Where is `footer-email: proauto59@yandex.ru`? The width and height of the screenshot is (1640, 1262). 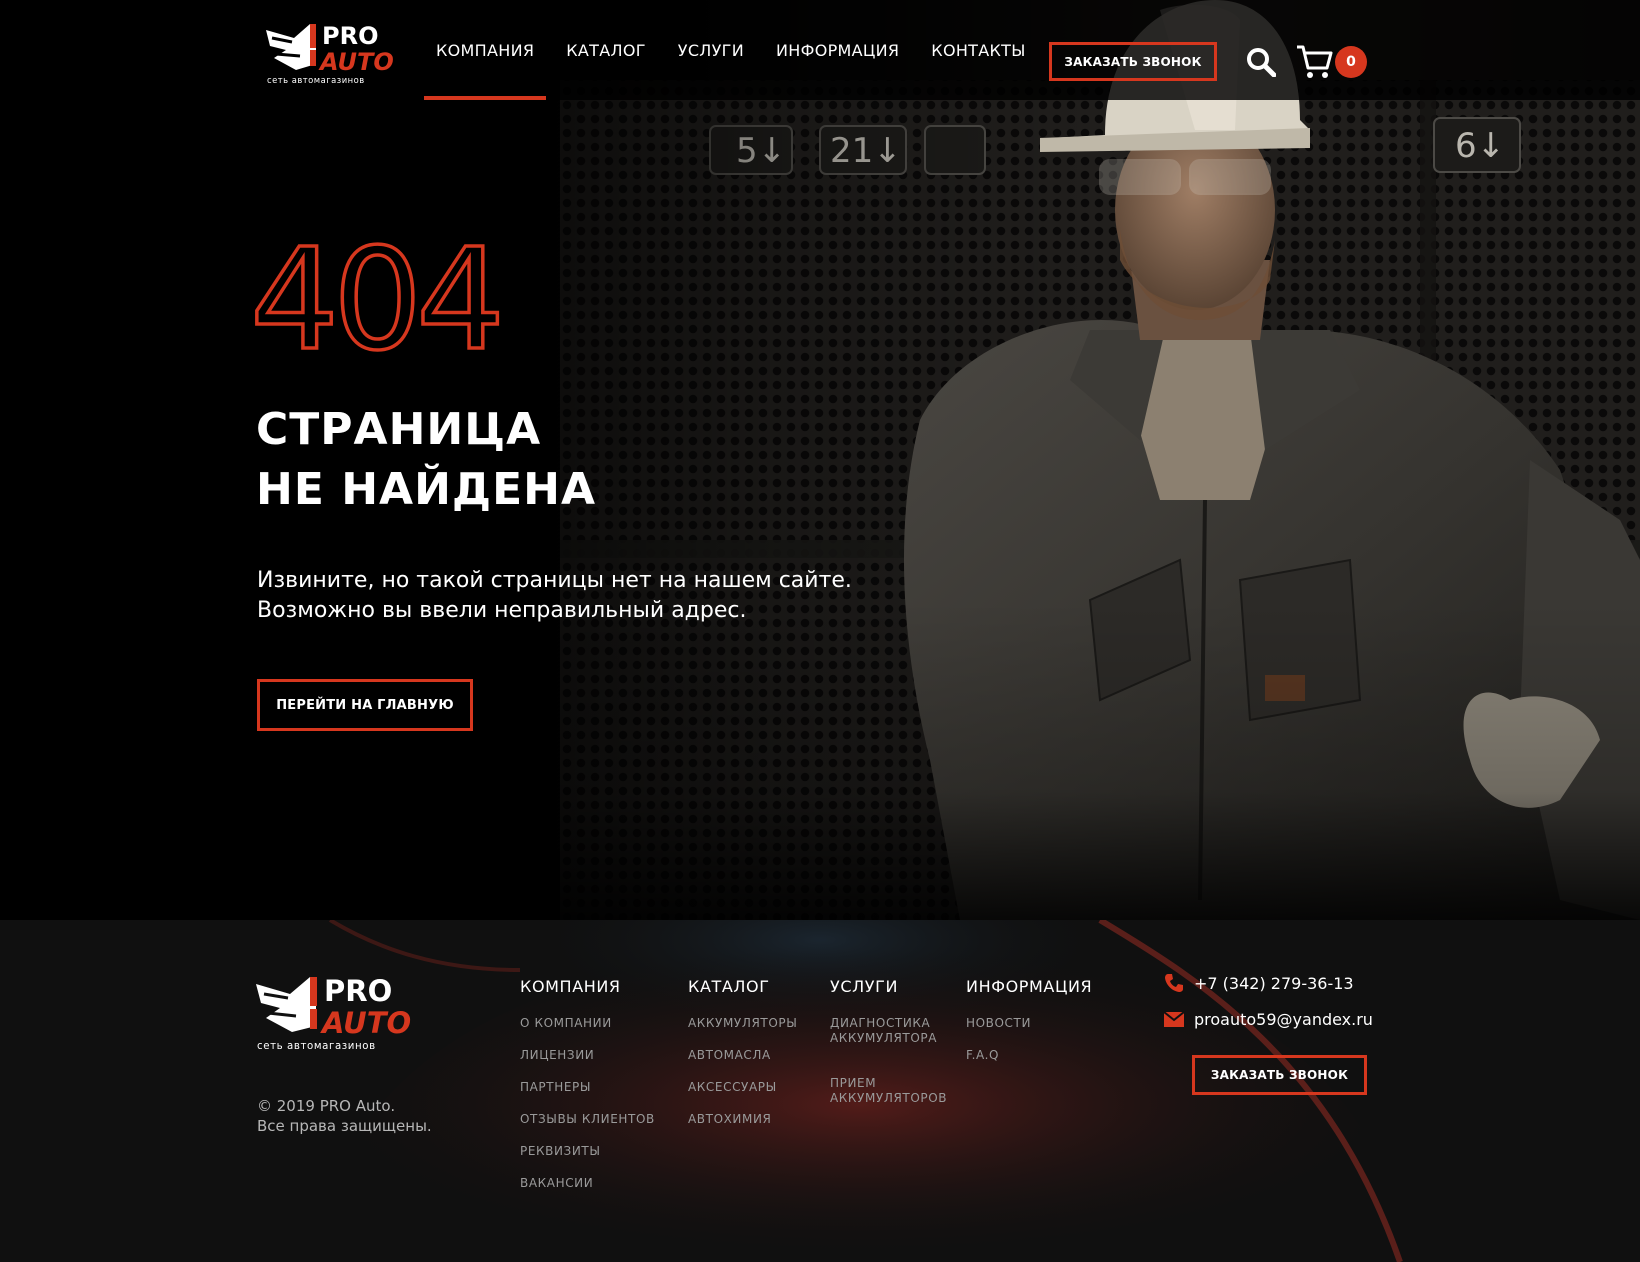
footer-email: proauto59@yandex.ru is located at coordinates (1268, 1019).